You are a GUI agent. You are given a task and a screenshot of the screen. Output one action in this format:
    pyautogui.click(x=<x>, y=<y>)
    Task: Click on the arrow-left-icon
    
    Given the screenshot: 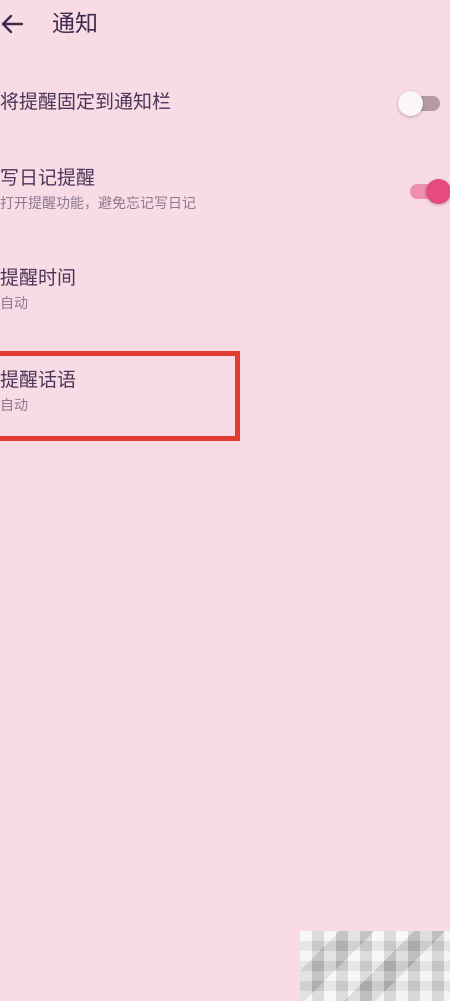 What is the action you would take?
    pyautogui.click(x=12, y=24)
    